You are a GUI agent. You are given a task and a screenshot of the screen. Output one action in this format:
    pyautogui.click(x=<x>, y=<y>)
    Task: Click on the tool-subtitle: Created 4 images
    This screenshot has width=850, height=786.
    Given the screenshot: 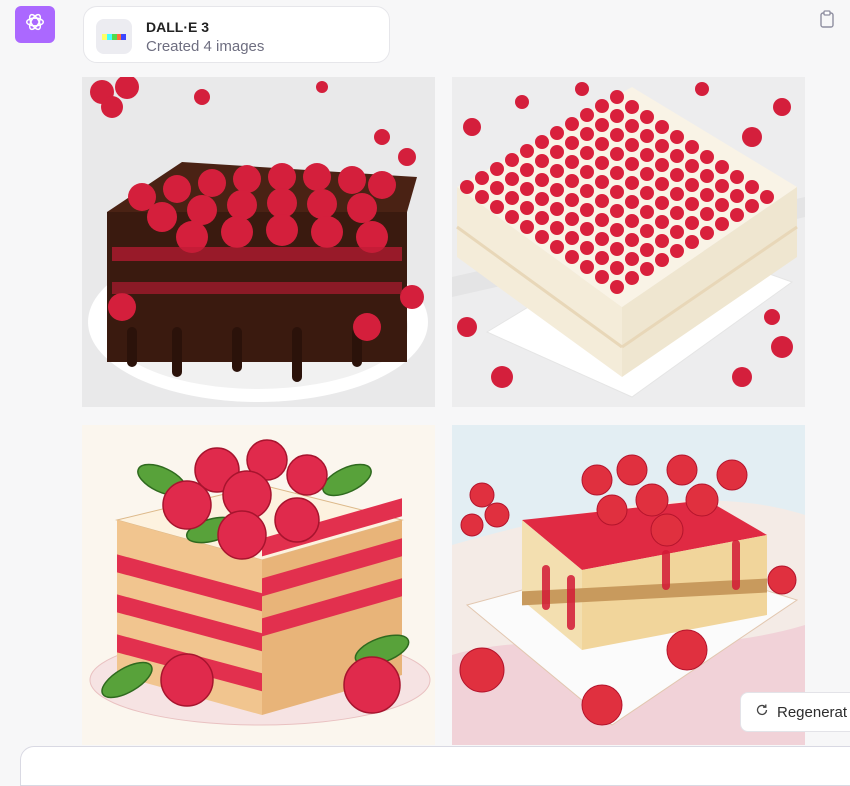 What is the action you would take?
    pyautogui.click(x=205, y=46)
    